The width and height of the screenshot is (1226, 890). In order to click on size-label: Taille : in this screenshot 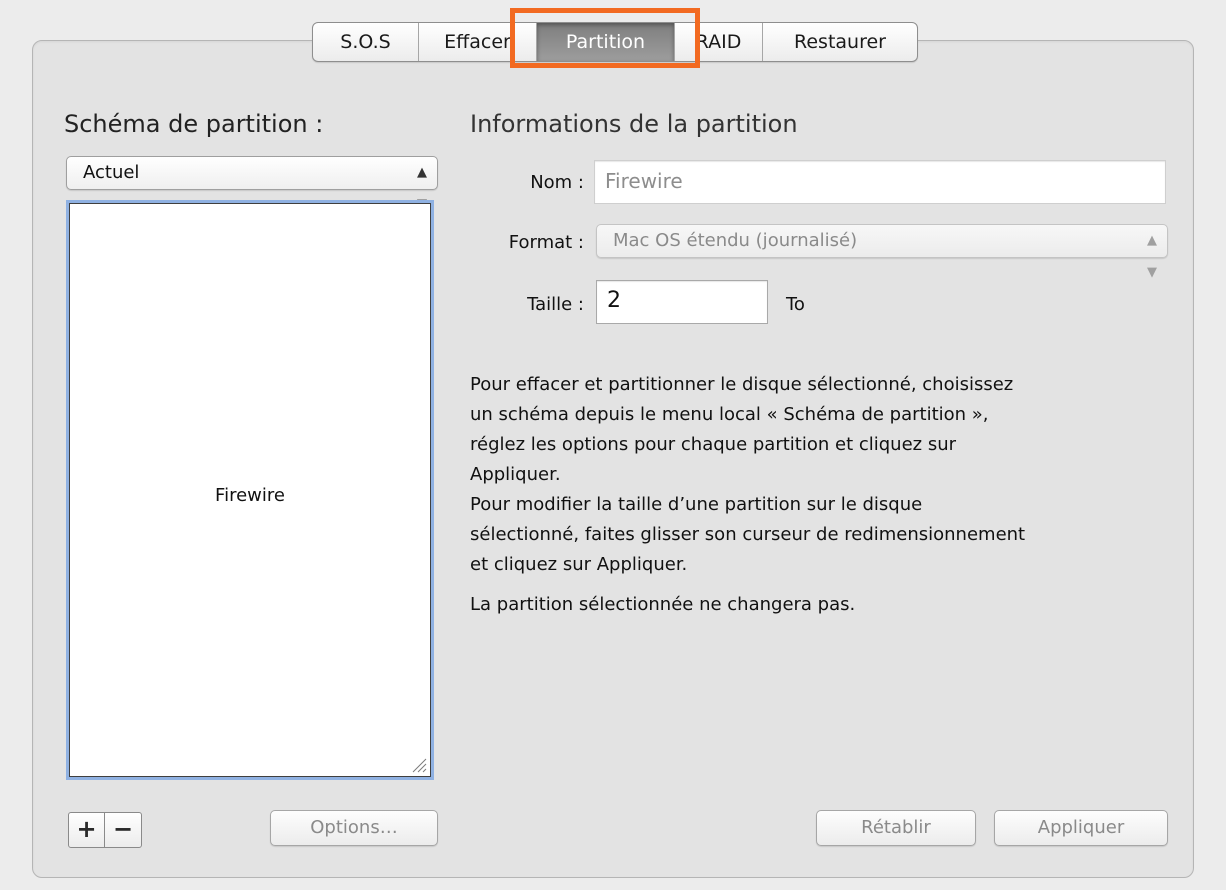, I will do `click(555, 304)`.